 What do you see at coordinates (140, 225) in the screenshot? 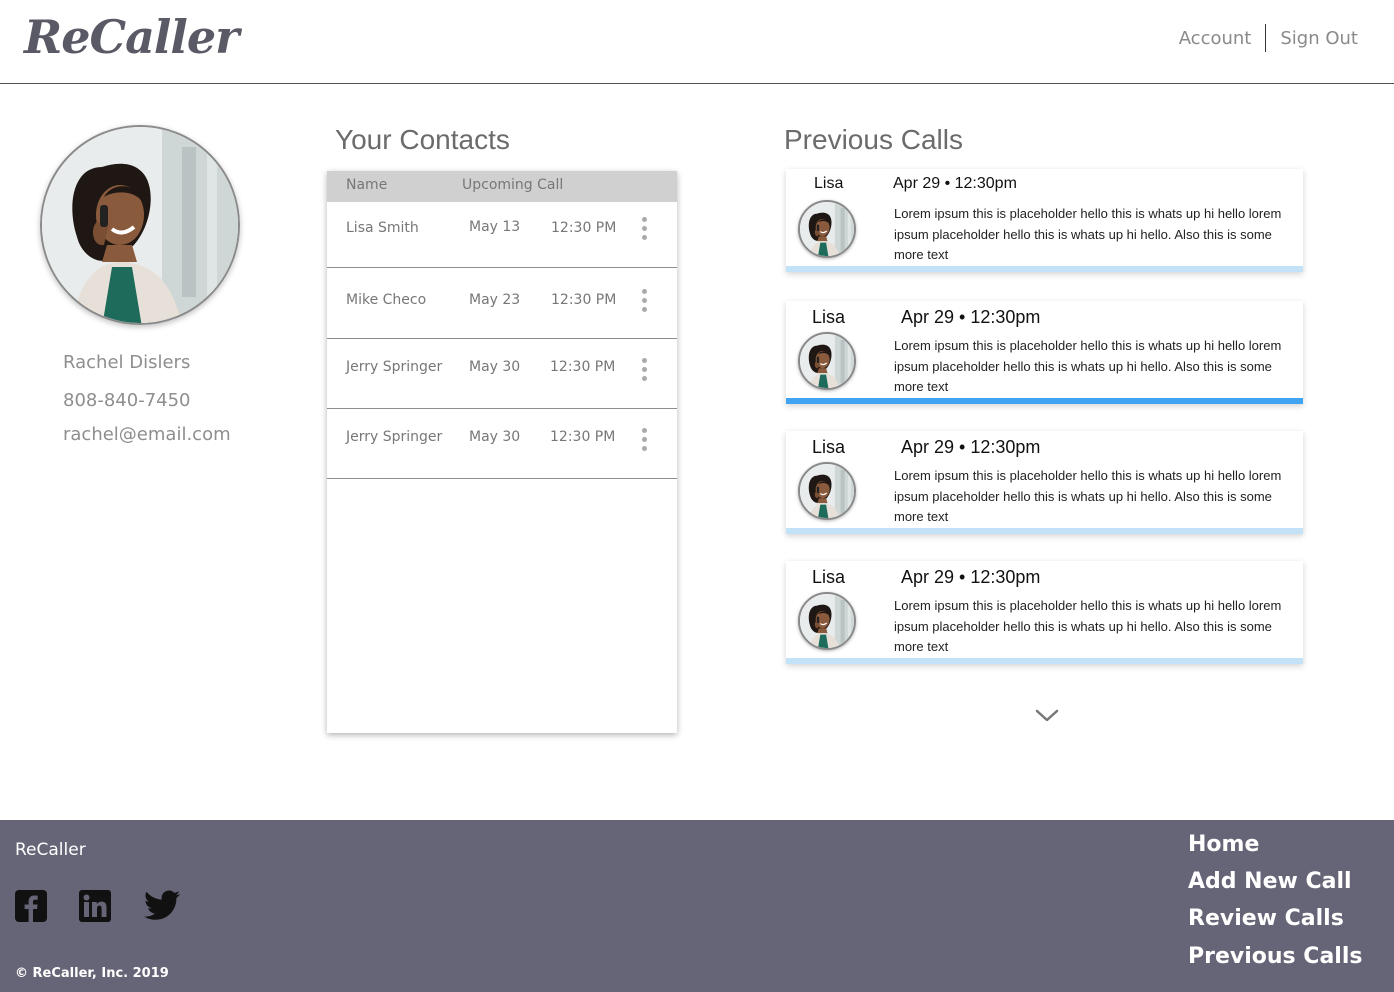
I see `profile-avatar` at bounding box center [140, 225].